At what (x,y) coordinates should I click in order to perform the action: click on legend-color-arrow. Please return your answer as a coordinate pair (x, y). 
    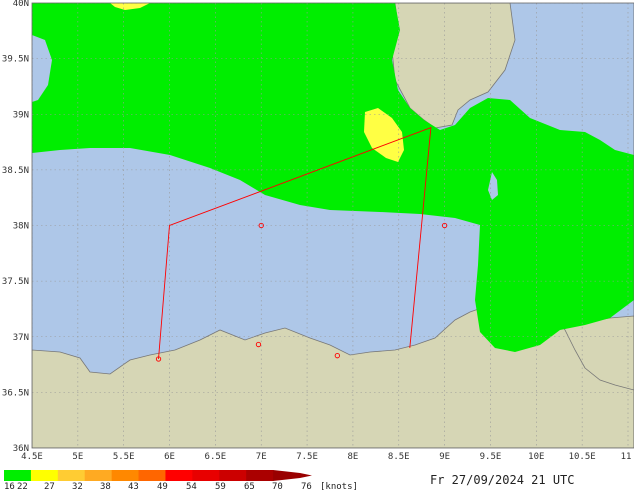
    Looking at the image, I should click on (292, 475).